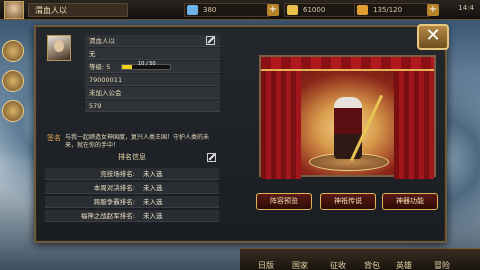  I want to click on side-task-icon, so click(13, 81).